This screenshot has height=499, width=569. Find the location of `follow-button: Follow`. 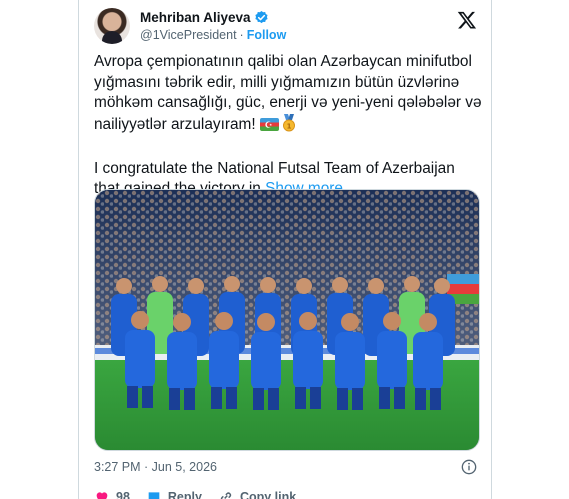

follow-button: Follow is located at coordinates (267, 35).